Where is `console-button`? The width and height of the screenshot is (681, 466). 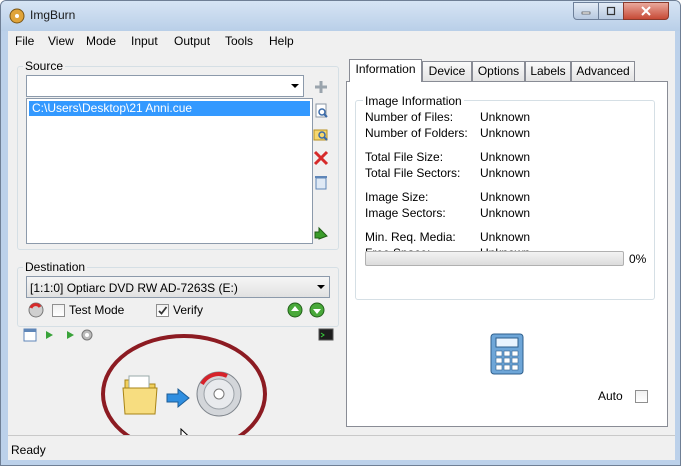
console-button is located at coordinates (326, 335).